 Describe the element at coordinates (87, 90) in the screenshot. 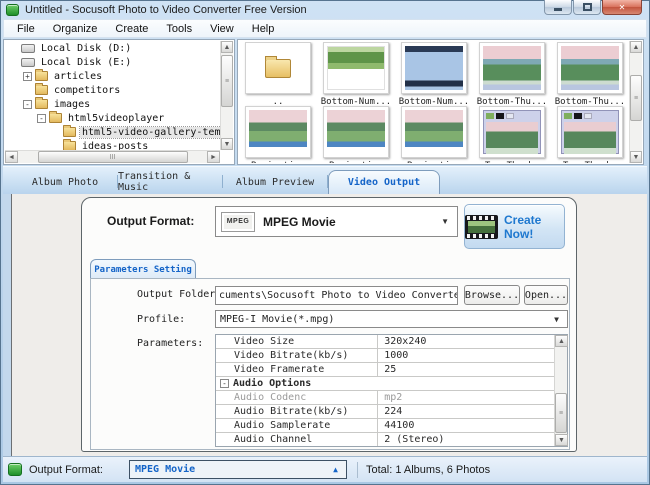

I see `tree-item-label: competitors` at that location.